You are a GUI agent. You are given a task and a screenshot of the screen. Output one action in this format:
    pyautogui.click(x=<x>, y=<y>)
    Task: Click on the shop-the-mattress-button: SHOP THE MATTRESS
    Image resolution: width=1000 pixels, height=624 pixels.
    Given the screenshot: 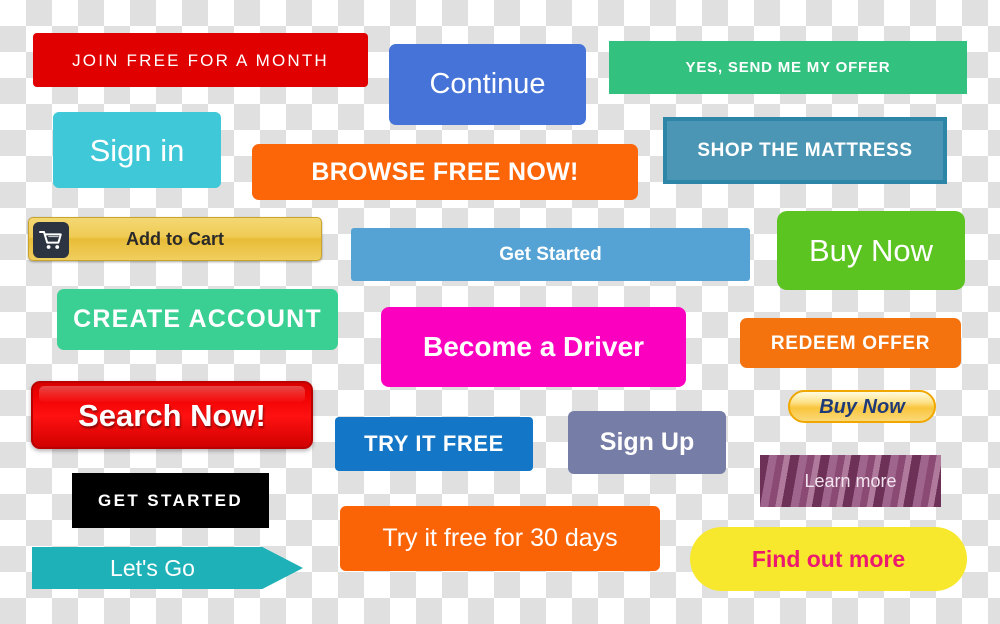 What is the action you would take?
    pyautogui.click(x=805, y=150)
    